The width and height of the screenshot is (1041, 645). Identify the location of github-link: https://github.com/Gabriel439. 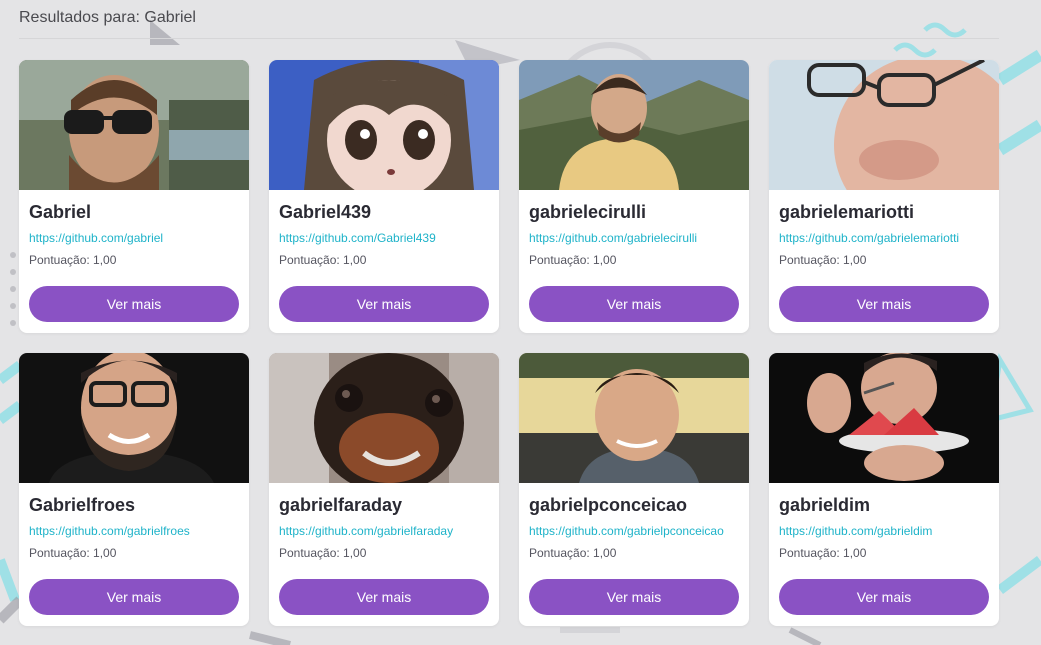
(384, 238).